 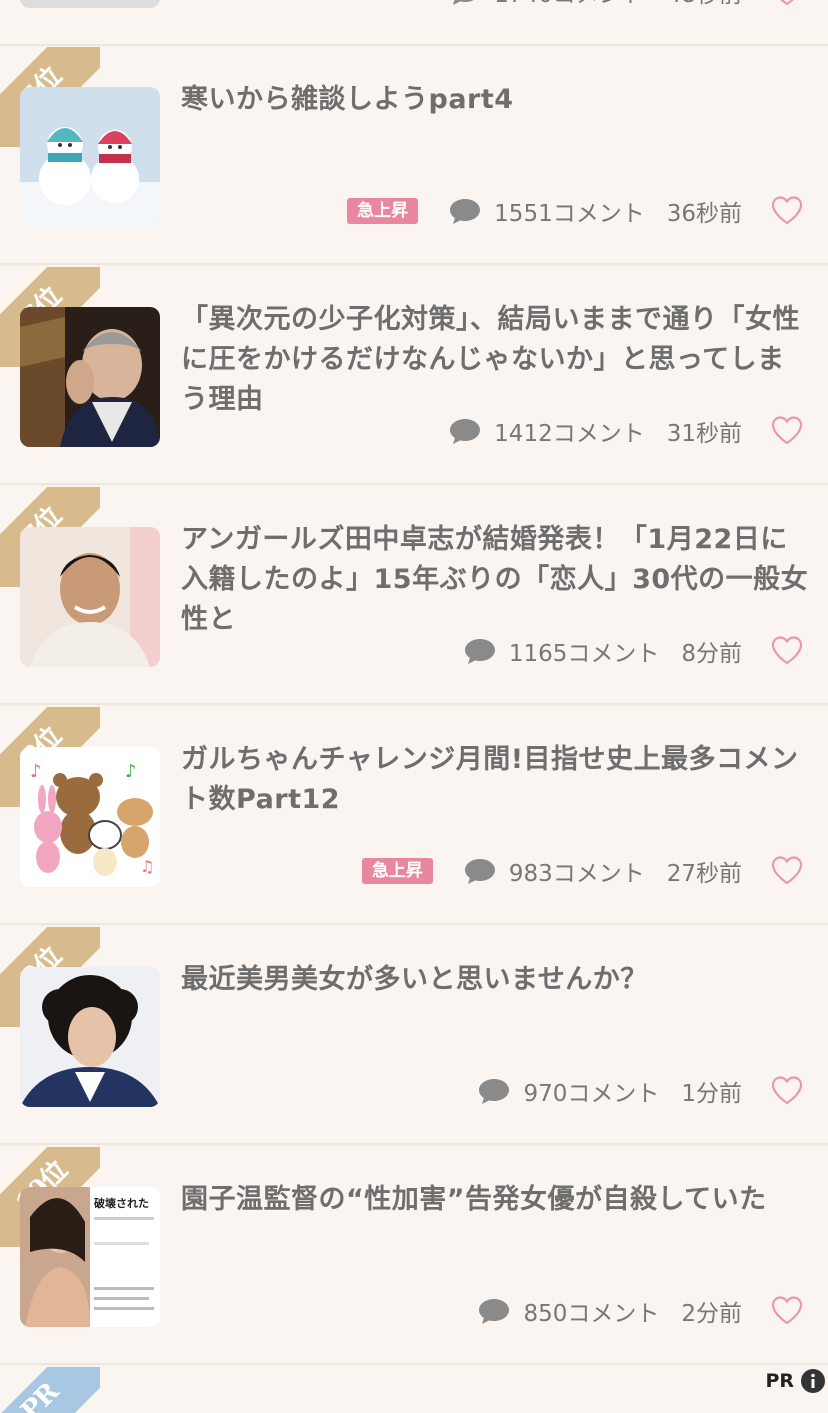 I want to click on row-meta: 850コメント 2分前, so click(x=609, y=1311).